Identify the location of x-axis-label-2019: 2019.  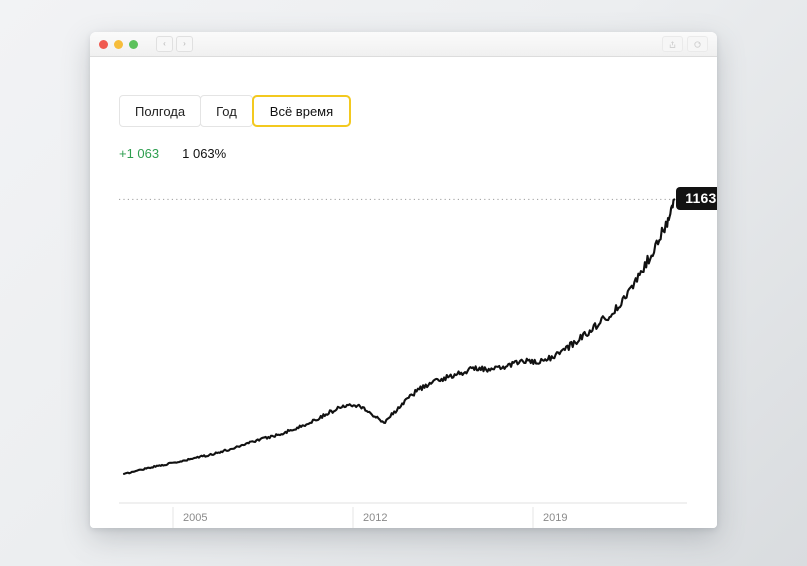
(555, 518).